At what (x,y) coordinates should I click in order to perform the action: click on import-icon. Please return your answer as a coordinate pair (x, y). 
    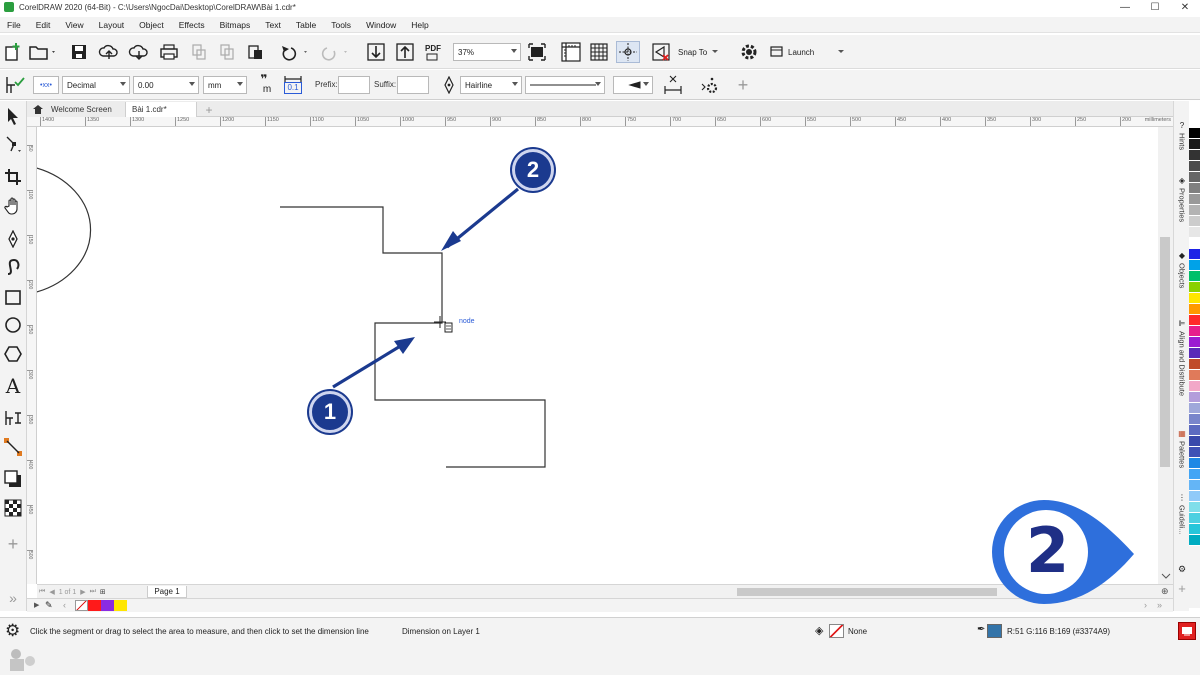
    Looking at the image, I should click on (376, 52).